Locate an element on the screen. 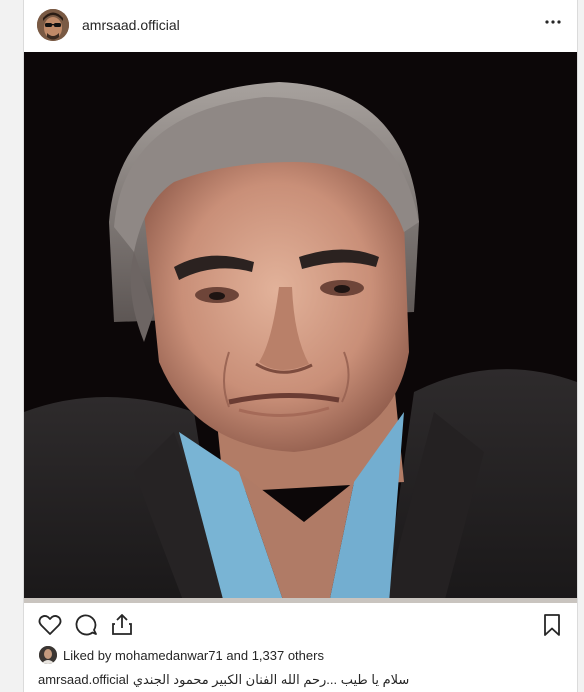 Image resolution: width=584 pixels, height=692 pixels. more-options-icon is located at coordinates (553, 22).